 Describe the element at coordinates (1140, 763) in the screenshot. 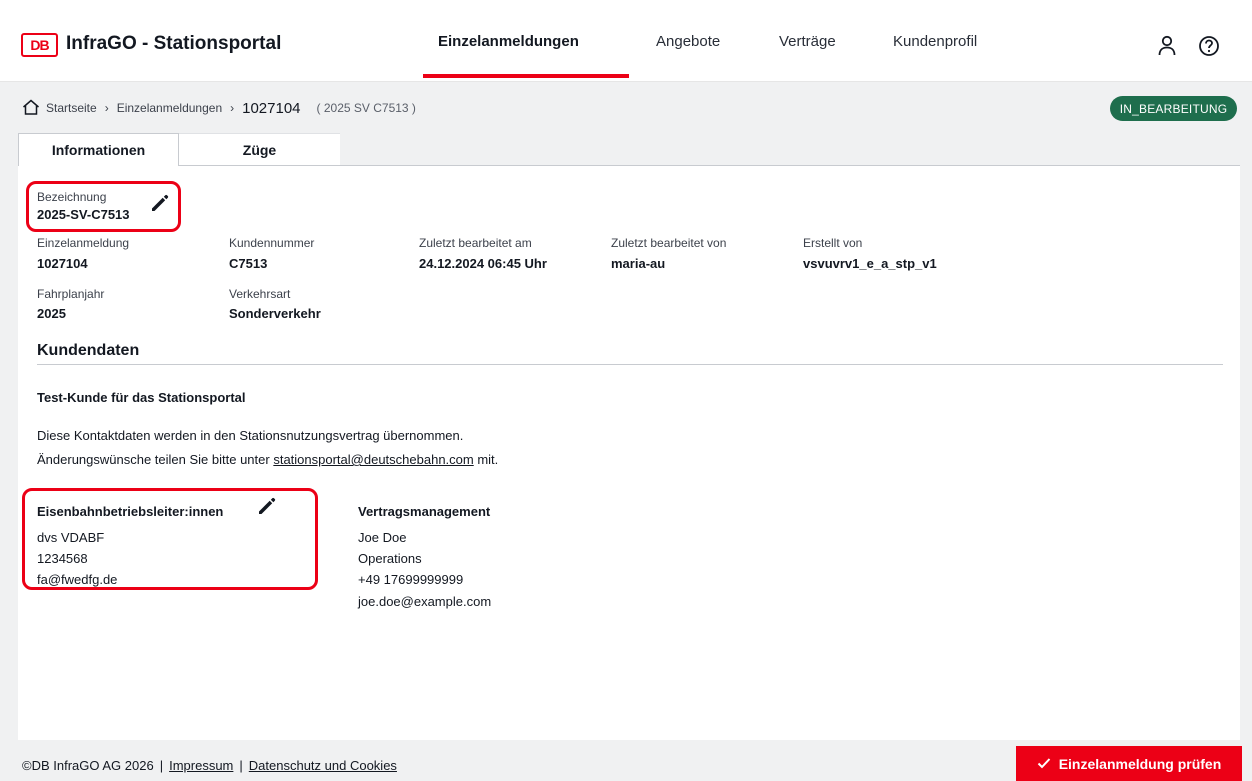

I see `check-button-label: Einzelanmeldung prüfen` at that location.